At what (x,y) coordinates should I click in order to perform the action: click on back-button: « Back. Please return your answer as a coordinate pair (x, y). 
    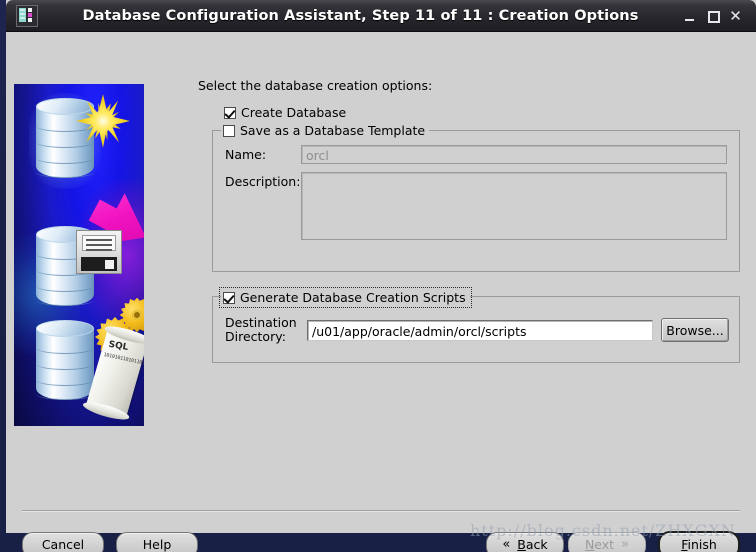
    Looking at the image, I should click on (525, 541).